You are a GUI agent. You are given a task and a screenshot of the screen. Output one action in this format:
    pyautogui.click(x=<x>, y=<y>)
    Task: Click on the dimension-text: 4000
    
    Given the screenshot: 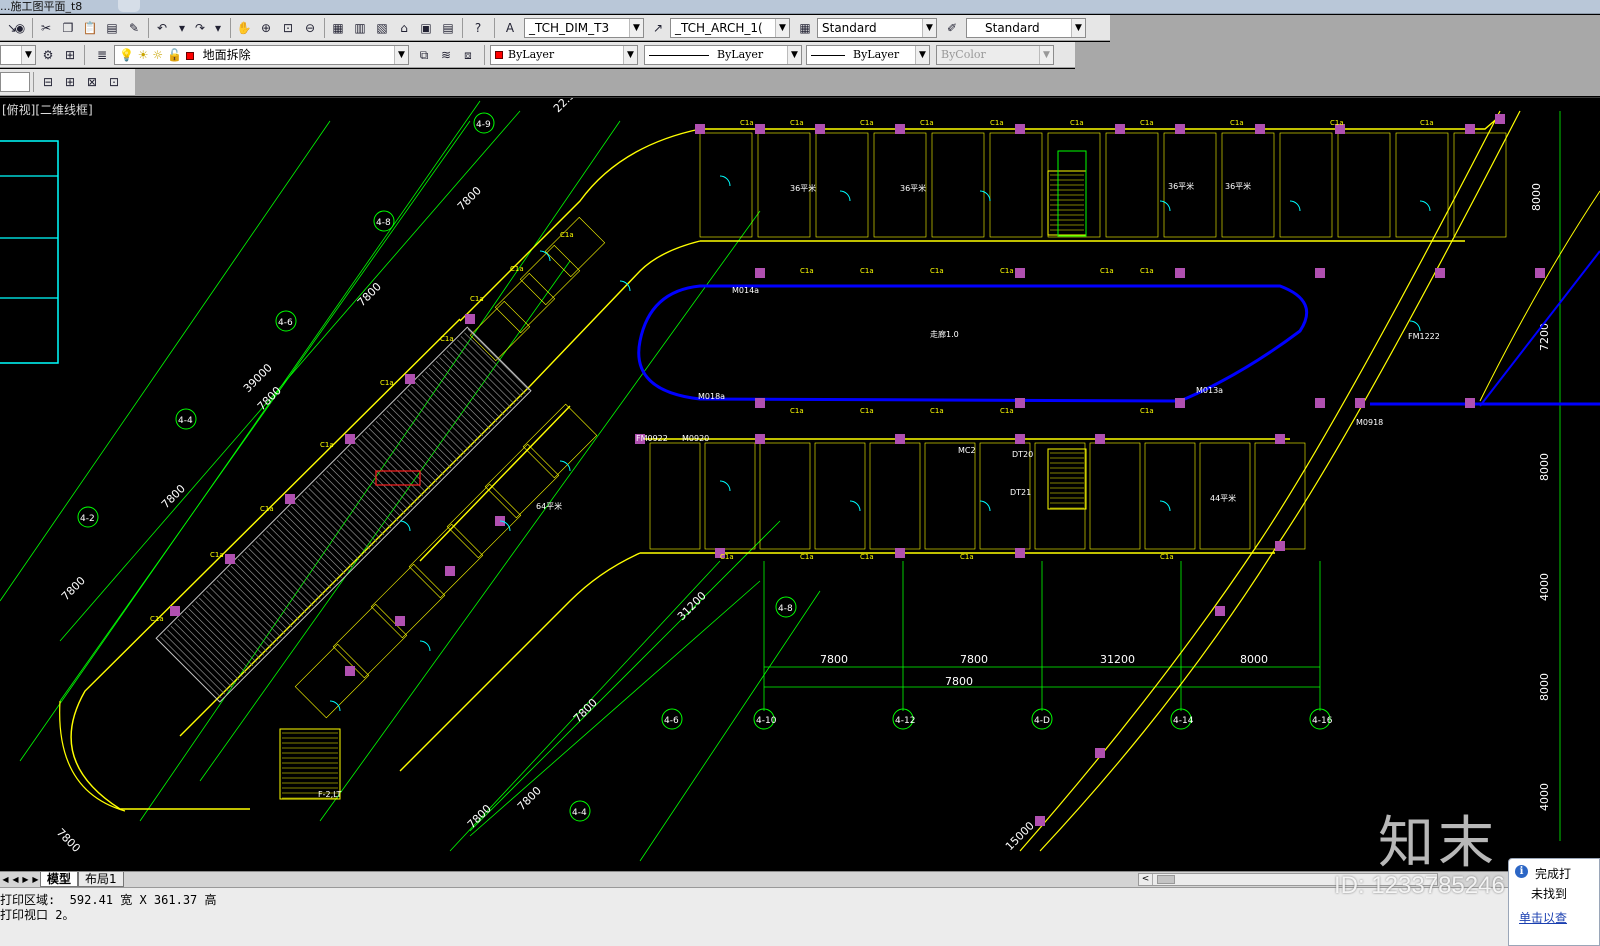 What is the action you would take?
    pyautogui.click(x=1544, y=797)
    